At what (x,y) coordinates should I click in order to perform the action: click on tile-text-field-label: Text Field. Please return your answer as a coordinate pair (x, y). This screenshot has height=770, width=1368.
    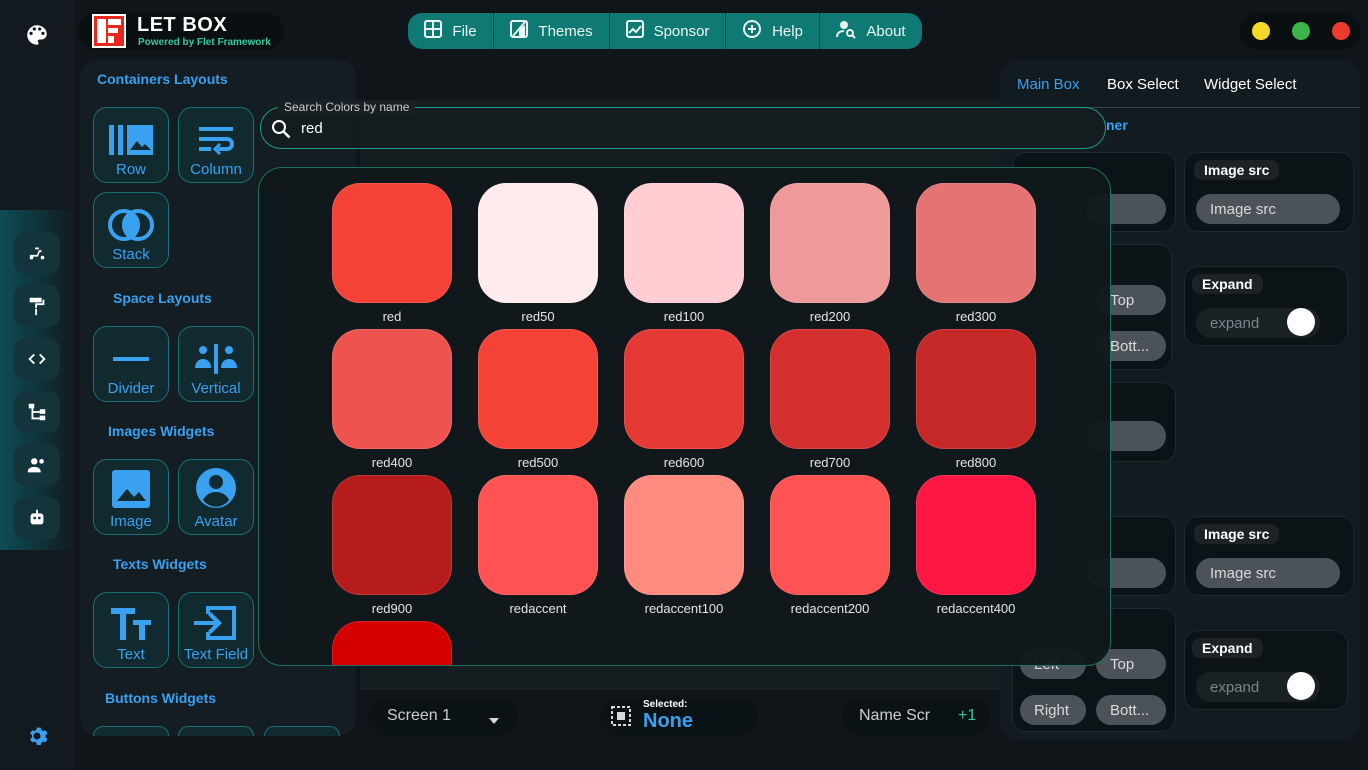
    Looking at the image, I should click on (216, 654).